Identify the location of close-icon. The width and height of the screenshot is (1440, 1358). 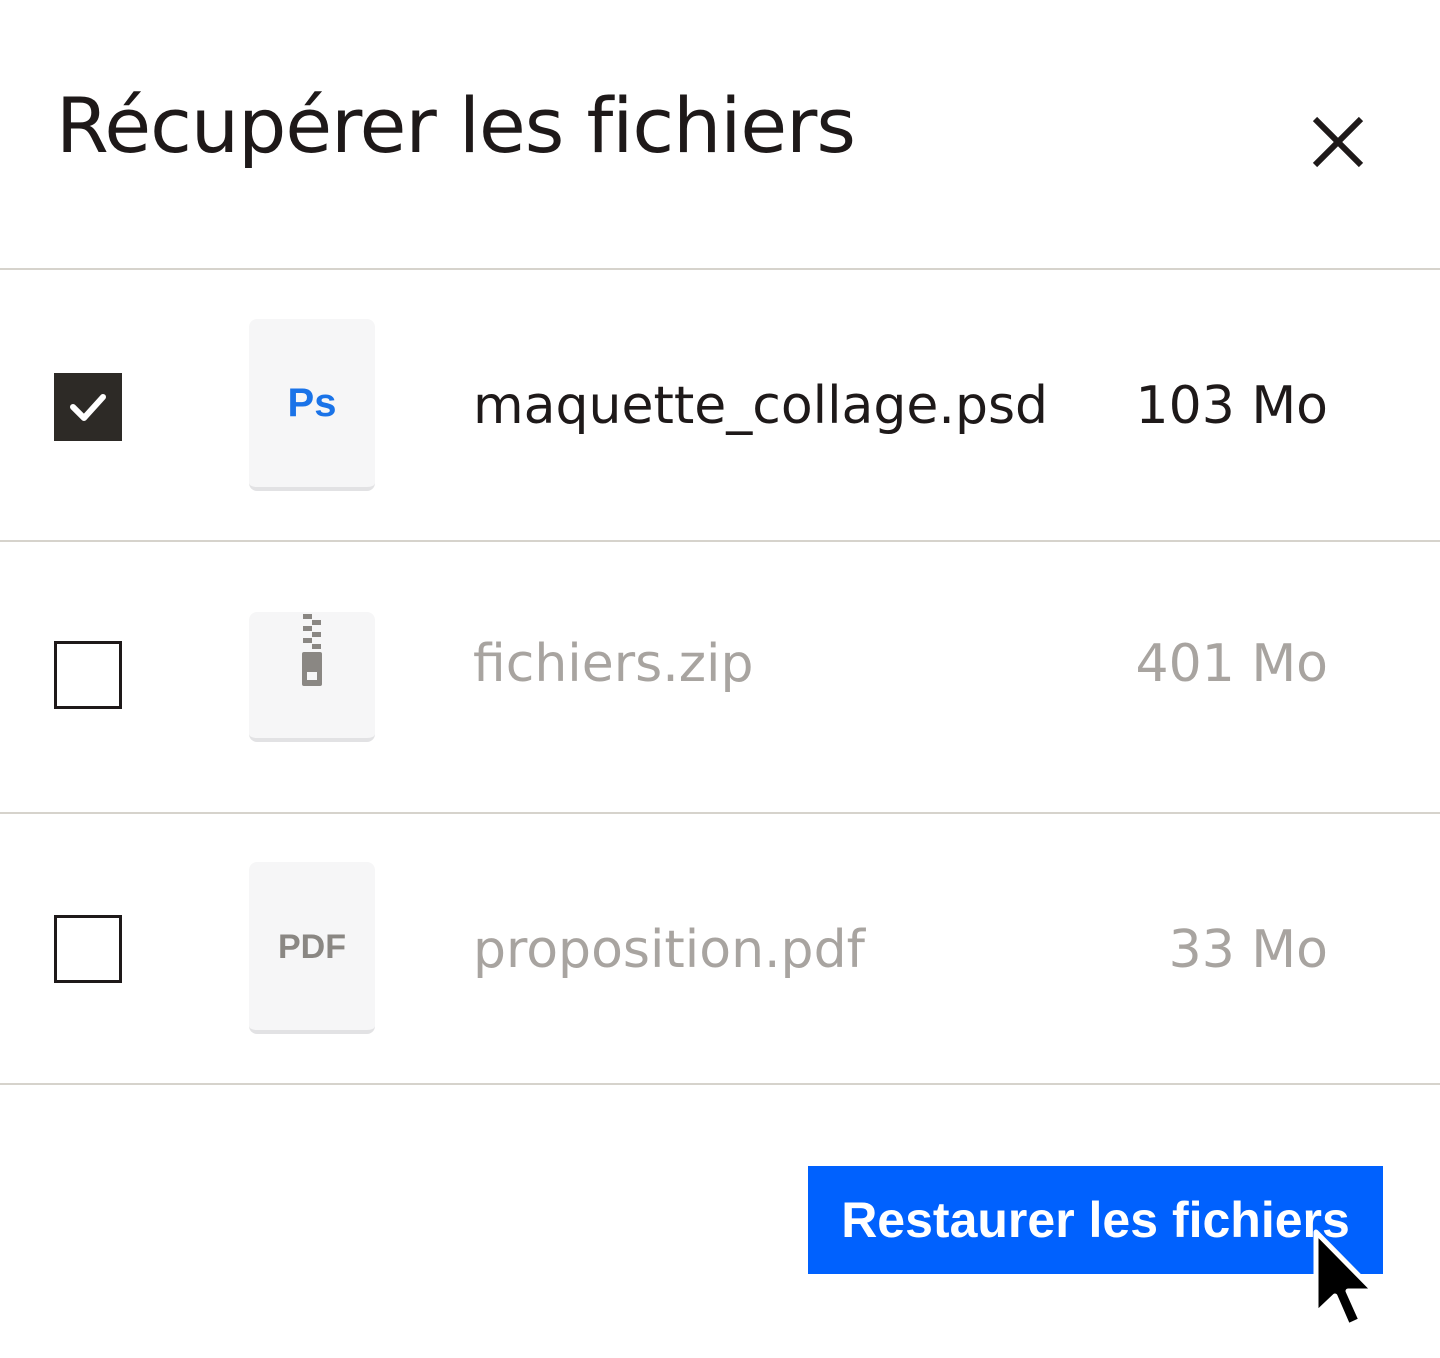
(1338, 142).